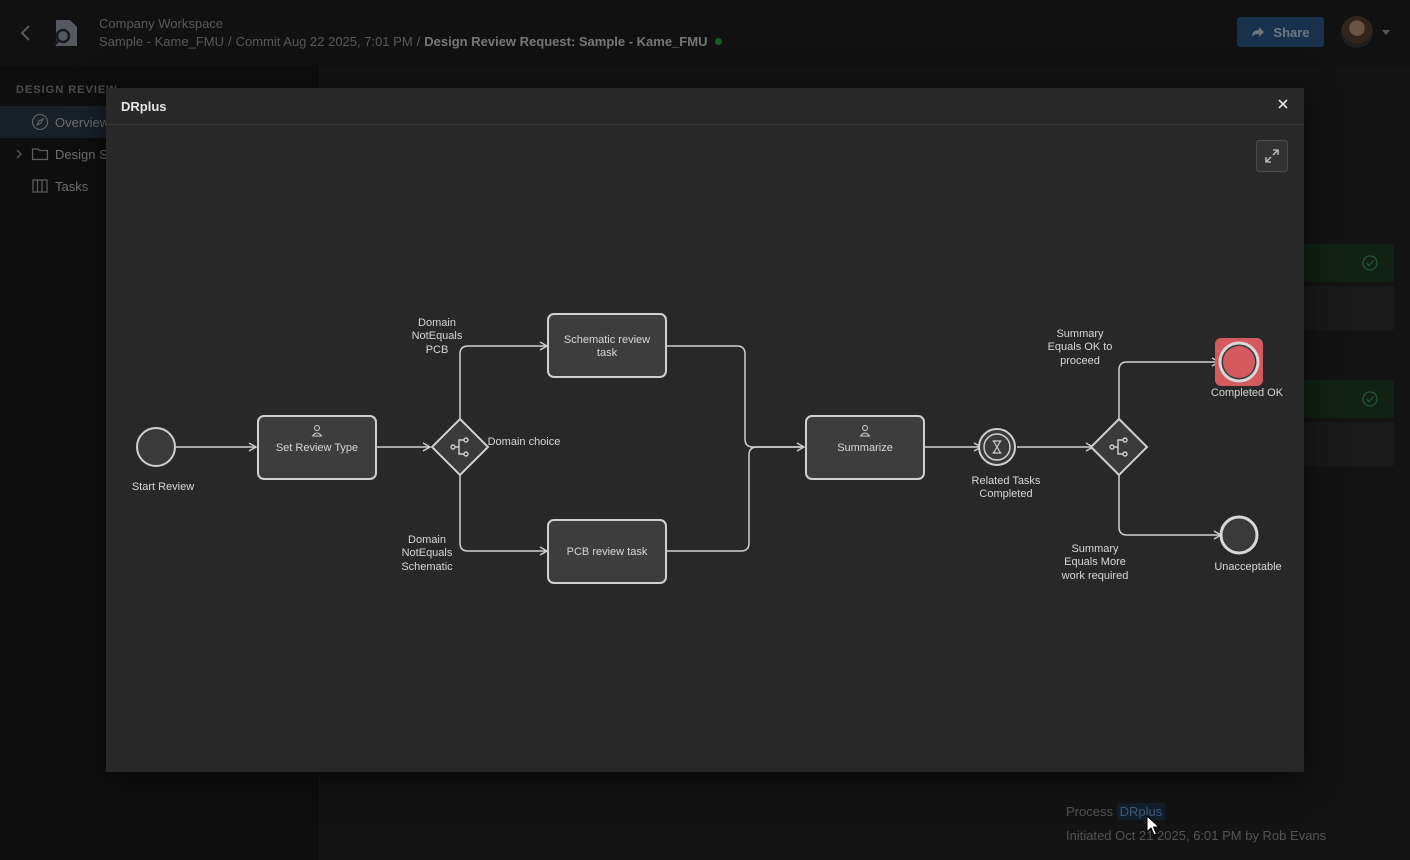 The width and height of the screenshot is (1410, 860). What do you see at coordinates (503, 382) in the screenshot?
I see `flow-to-schematic` at bounding box center [503, 382].